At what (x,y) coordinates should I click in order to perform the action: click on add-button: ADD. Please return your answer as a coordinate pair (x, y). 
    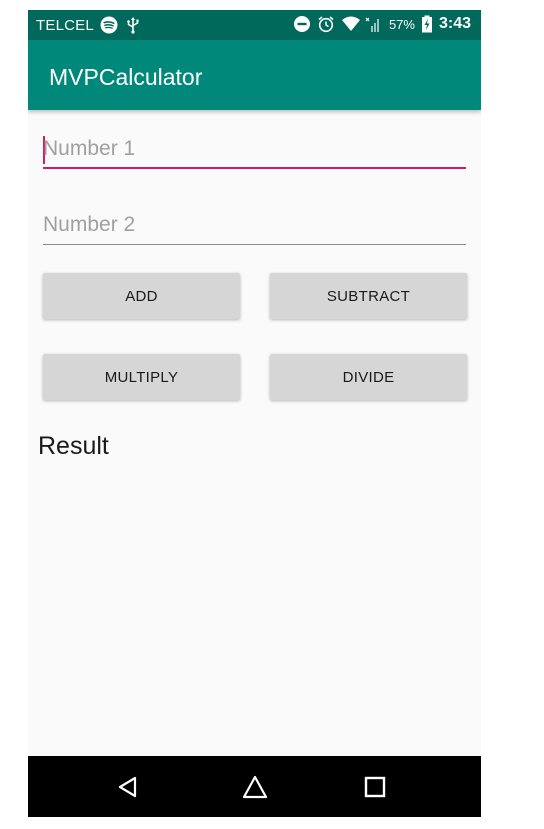
    Looking at the image, I should click on (141, 296).